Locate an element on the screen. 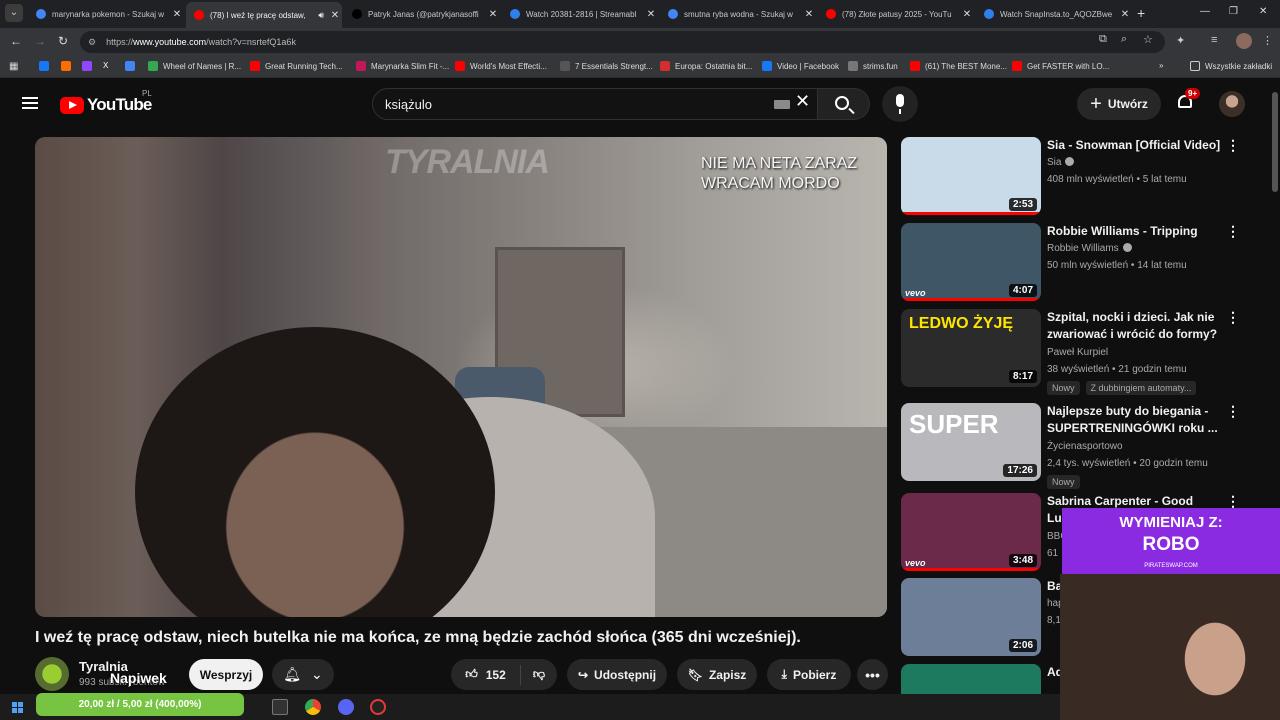  channel-avatar is located at coordinates (52, 674).